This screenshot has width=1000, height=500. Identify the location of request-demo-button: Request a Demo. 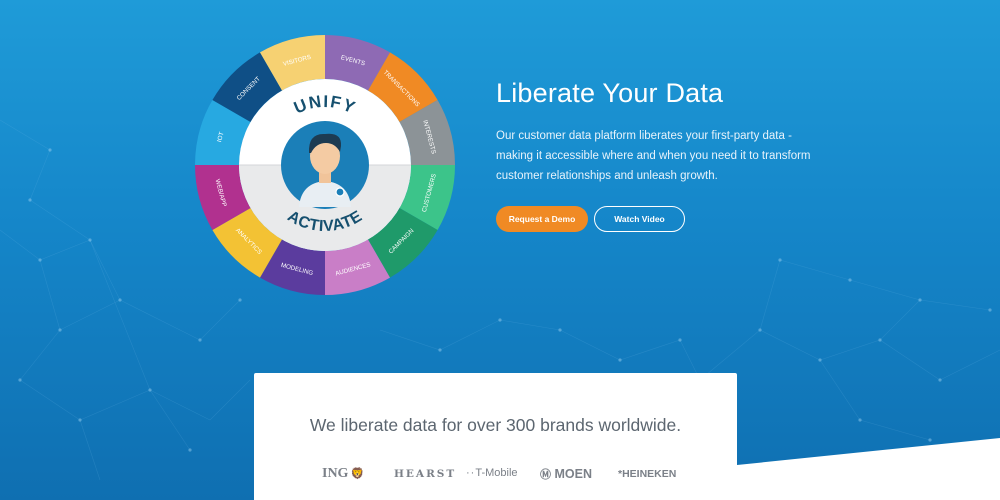
(542, 219).